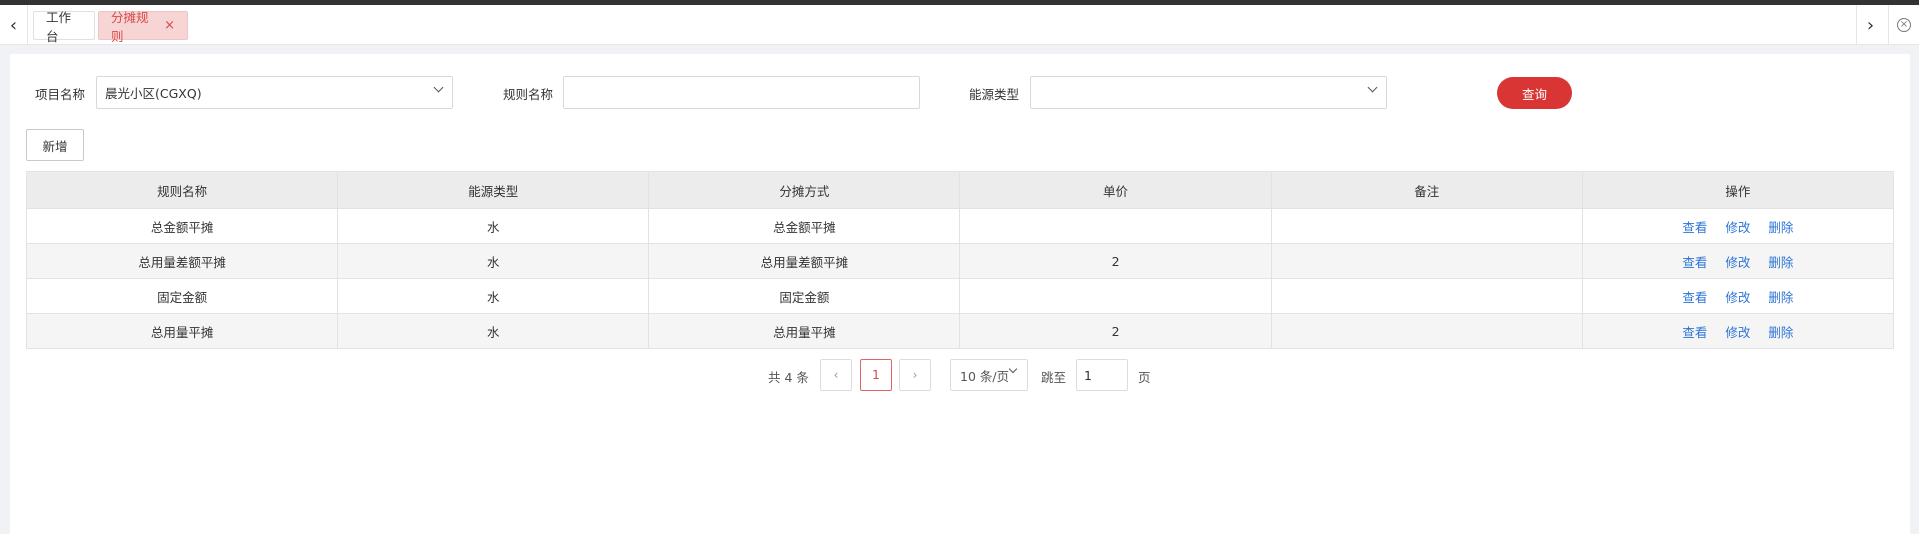 This screenshot has width=1919, height=534. What do you see at coordinates (915, 375) in the screenshot?
I see `next-page-icon: ›` at bounding box center [915, 375].